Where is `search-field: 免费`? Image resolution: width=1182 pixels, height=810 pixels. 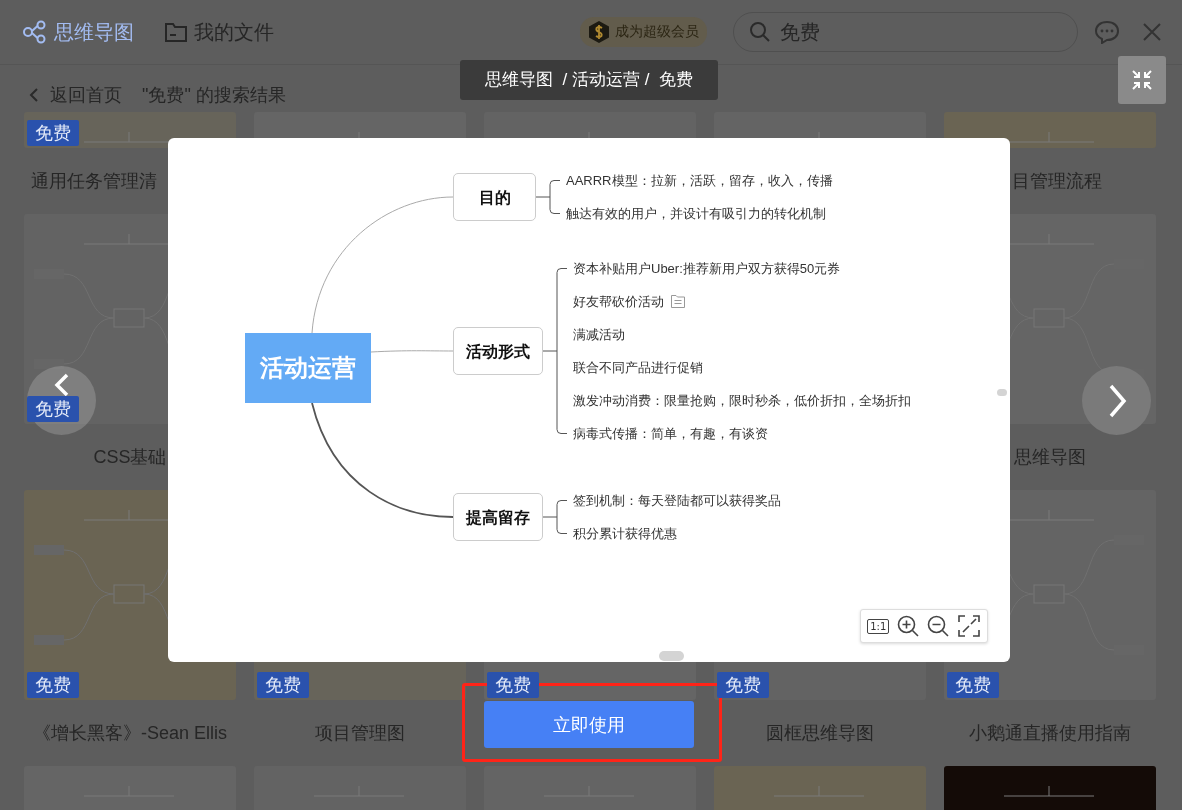
search-field: 免费 is located at coordinates (905, 32).